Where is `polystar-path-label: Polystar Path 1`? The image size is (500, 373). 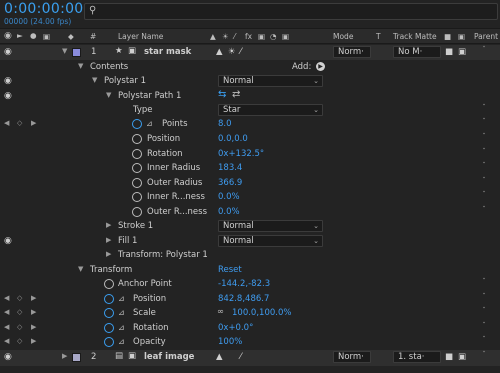 polystar-path-label: Polystar Path 1 is located at coordinates (149, 96).